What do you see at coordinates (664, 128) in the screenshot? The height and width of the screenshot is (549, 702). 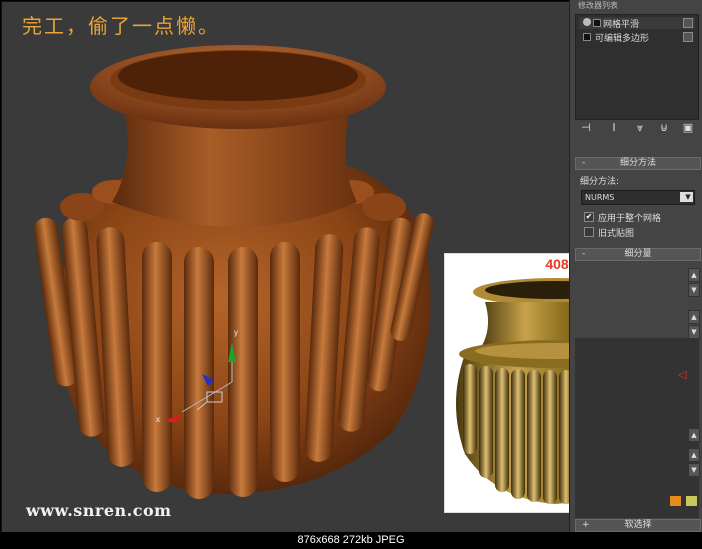 I see `remove-modifier-icon: ⊍` at bounding box center [664, 128].